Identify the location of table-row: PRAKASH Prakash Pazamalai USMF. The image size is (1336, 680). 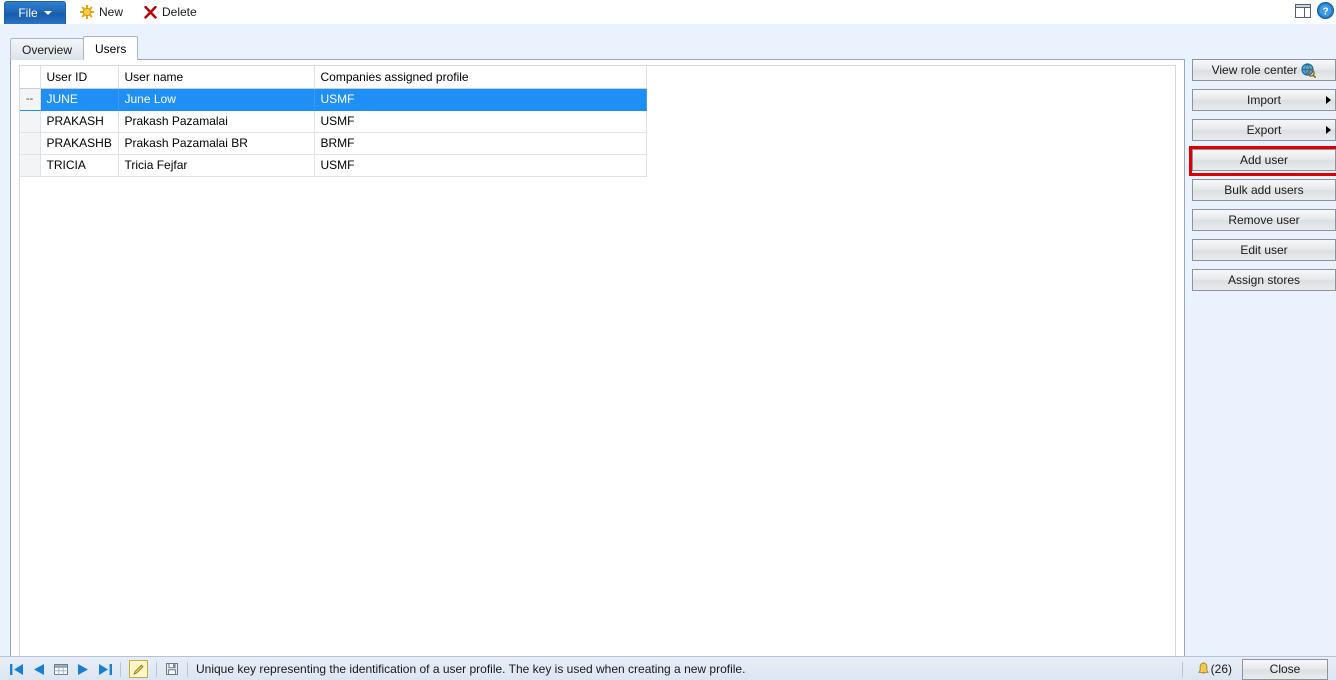
(333, 121).